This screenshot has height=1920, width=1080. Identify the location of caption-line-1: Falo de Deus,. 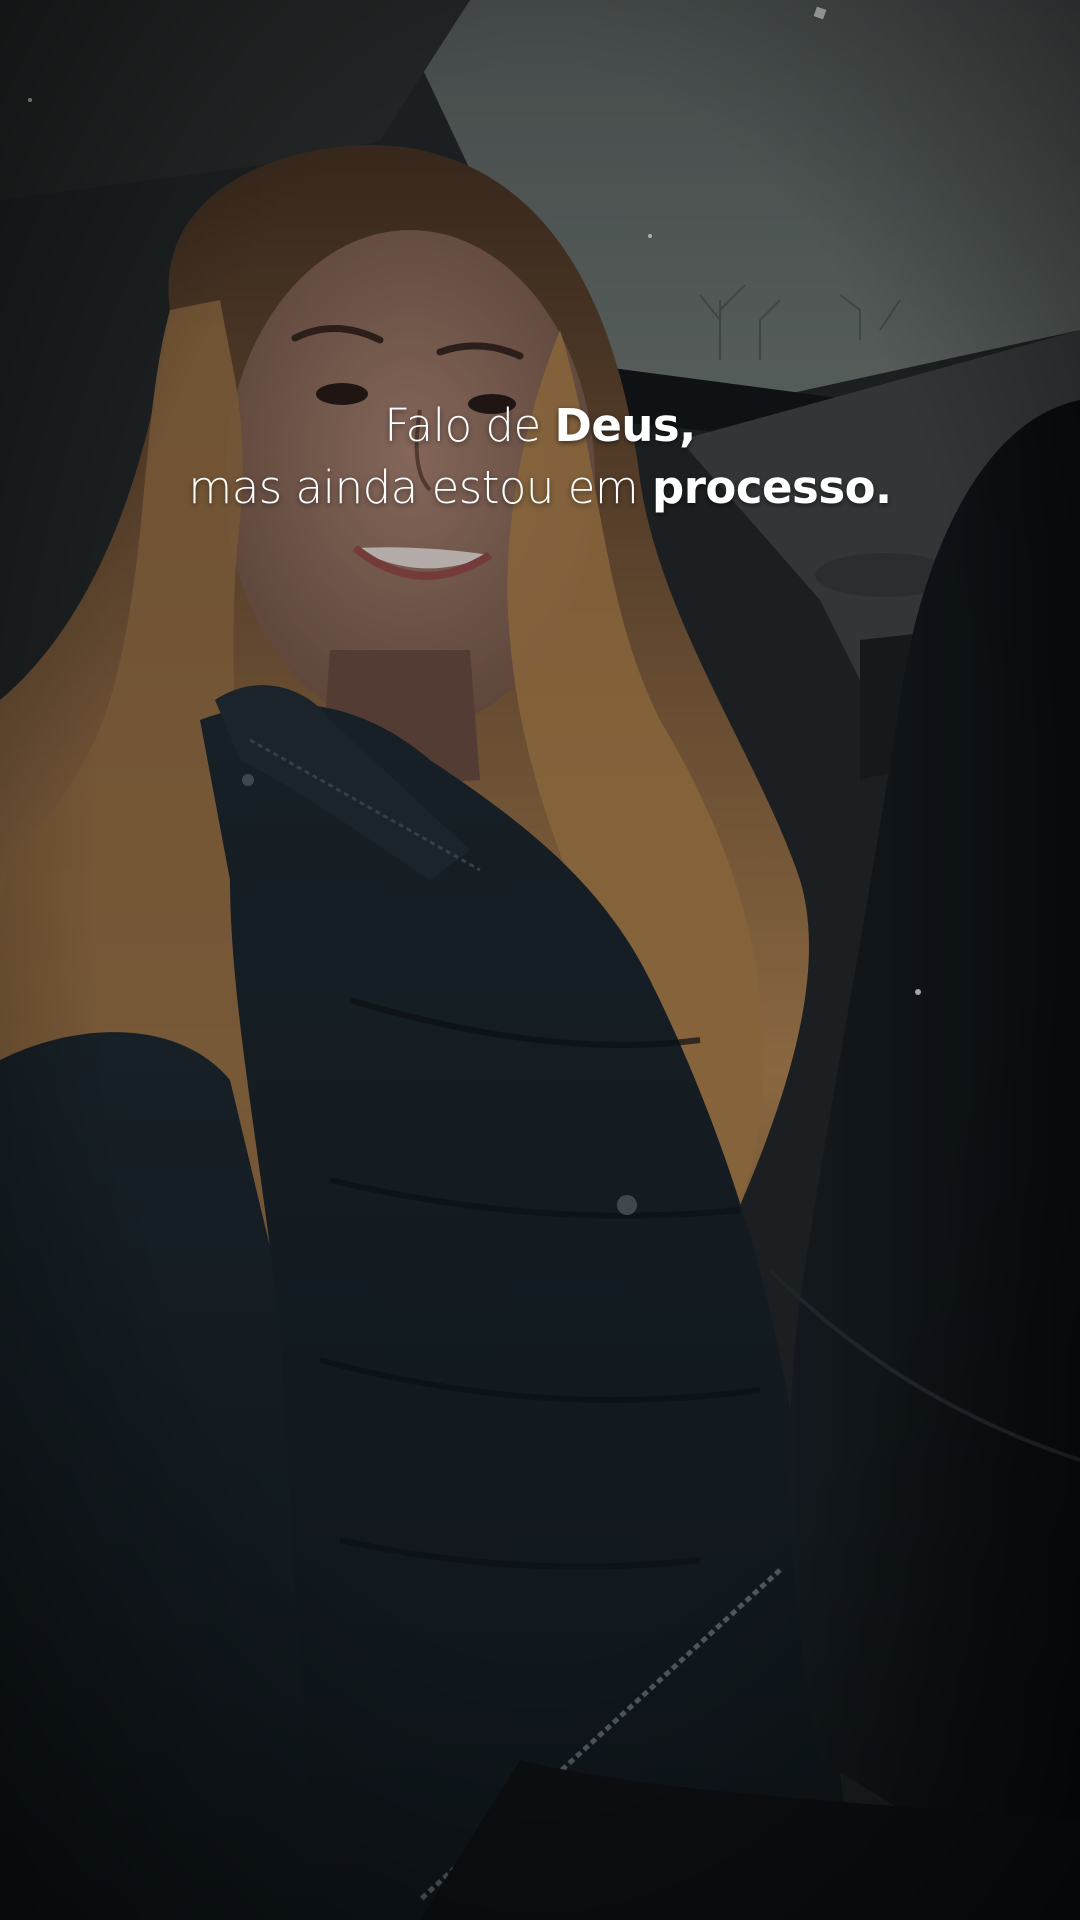
(540, 426).